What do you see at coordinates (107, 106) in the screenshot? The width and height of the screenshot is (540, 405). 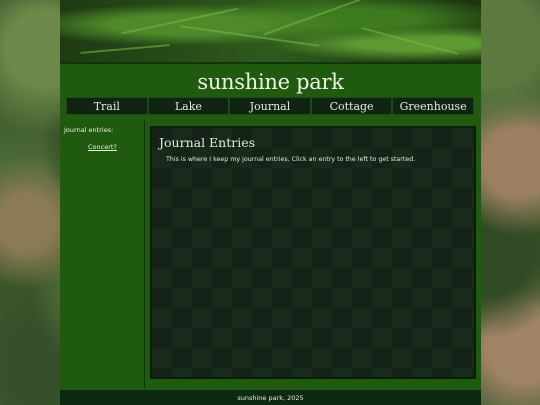 I see `nav-item-trail: Trail` at bounding box center [107, 106].